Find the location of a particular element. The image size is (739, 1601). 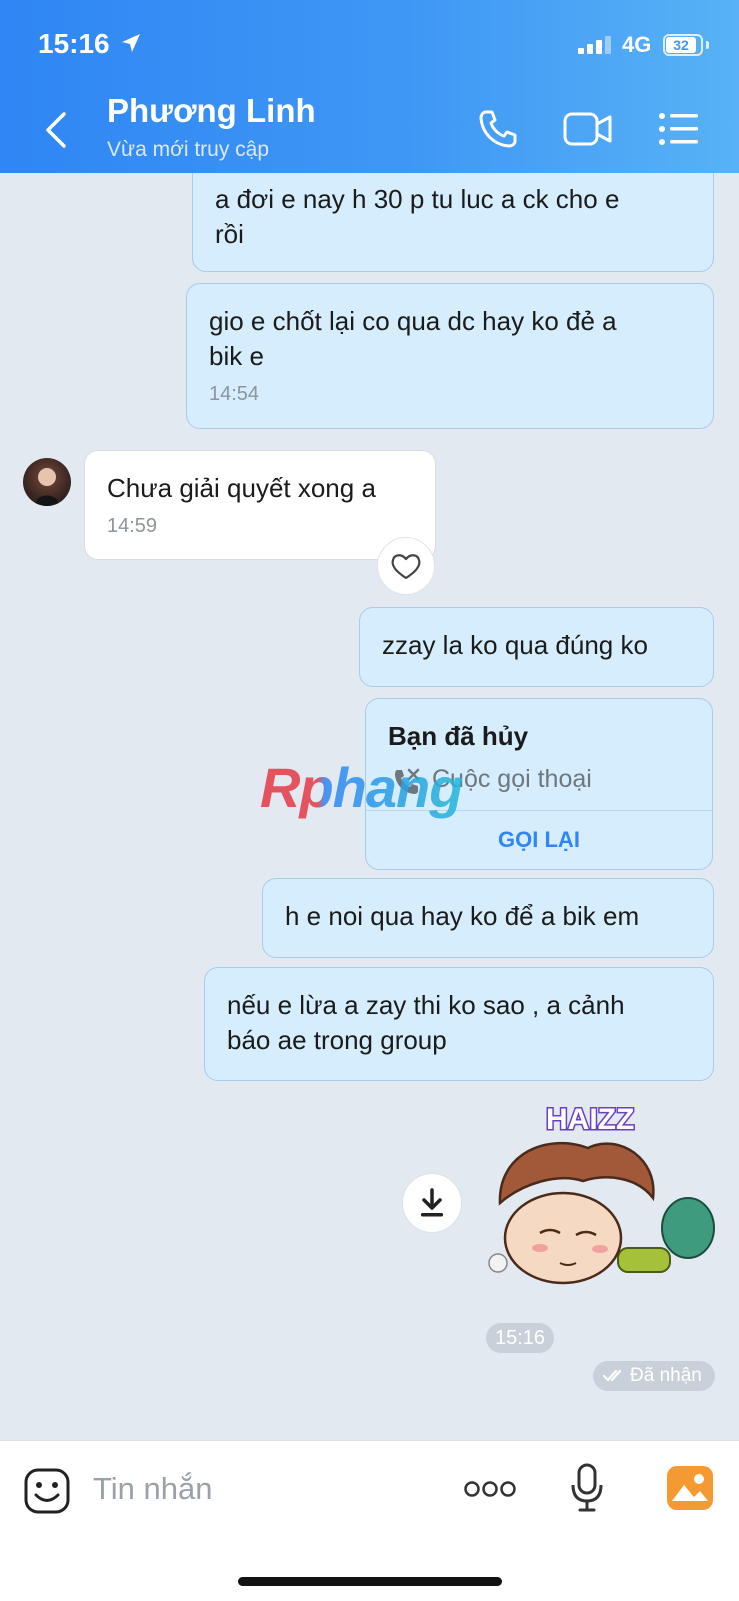

message-input: Tin nhắn is located at coordinates (153, 1489).